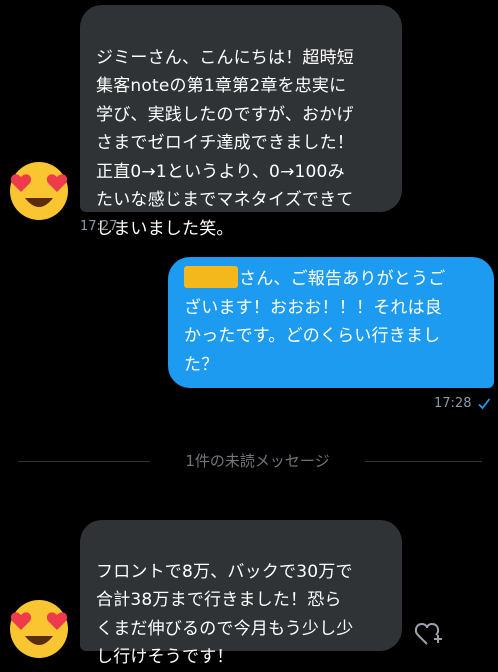 This screenshot has width=498, height=672. What do you see at coordinates (484, 404) in the screenshot?
I see `check-icon` at bounding box center [484, 404].